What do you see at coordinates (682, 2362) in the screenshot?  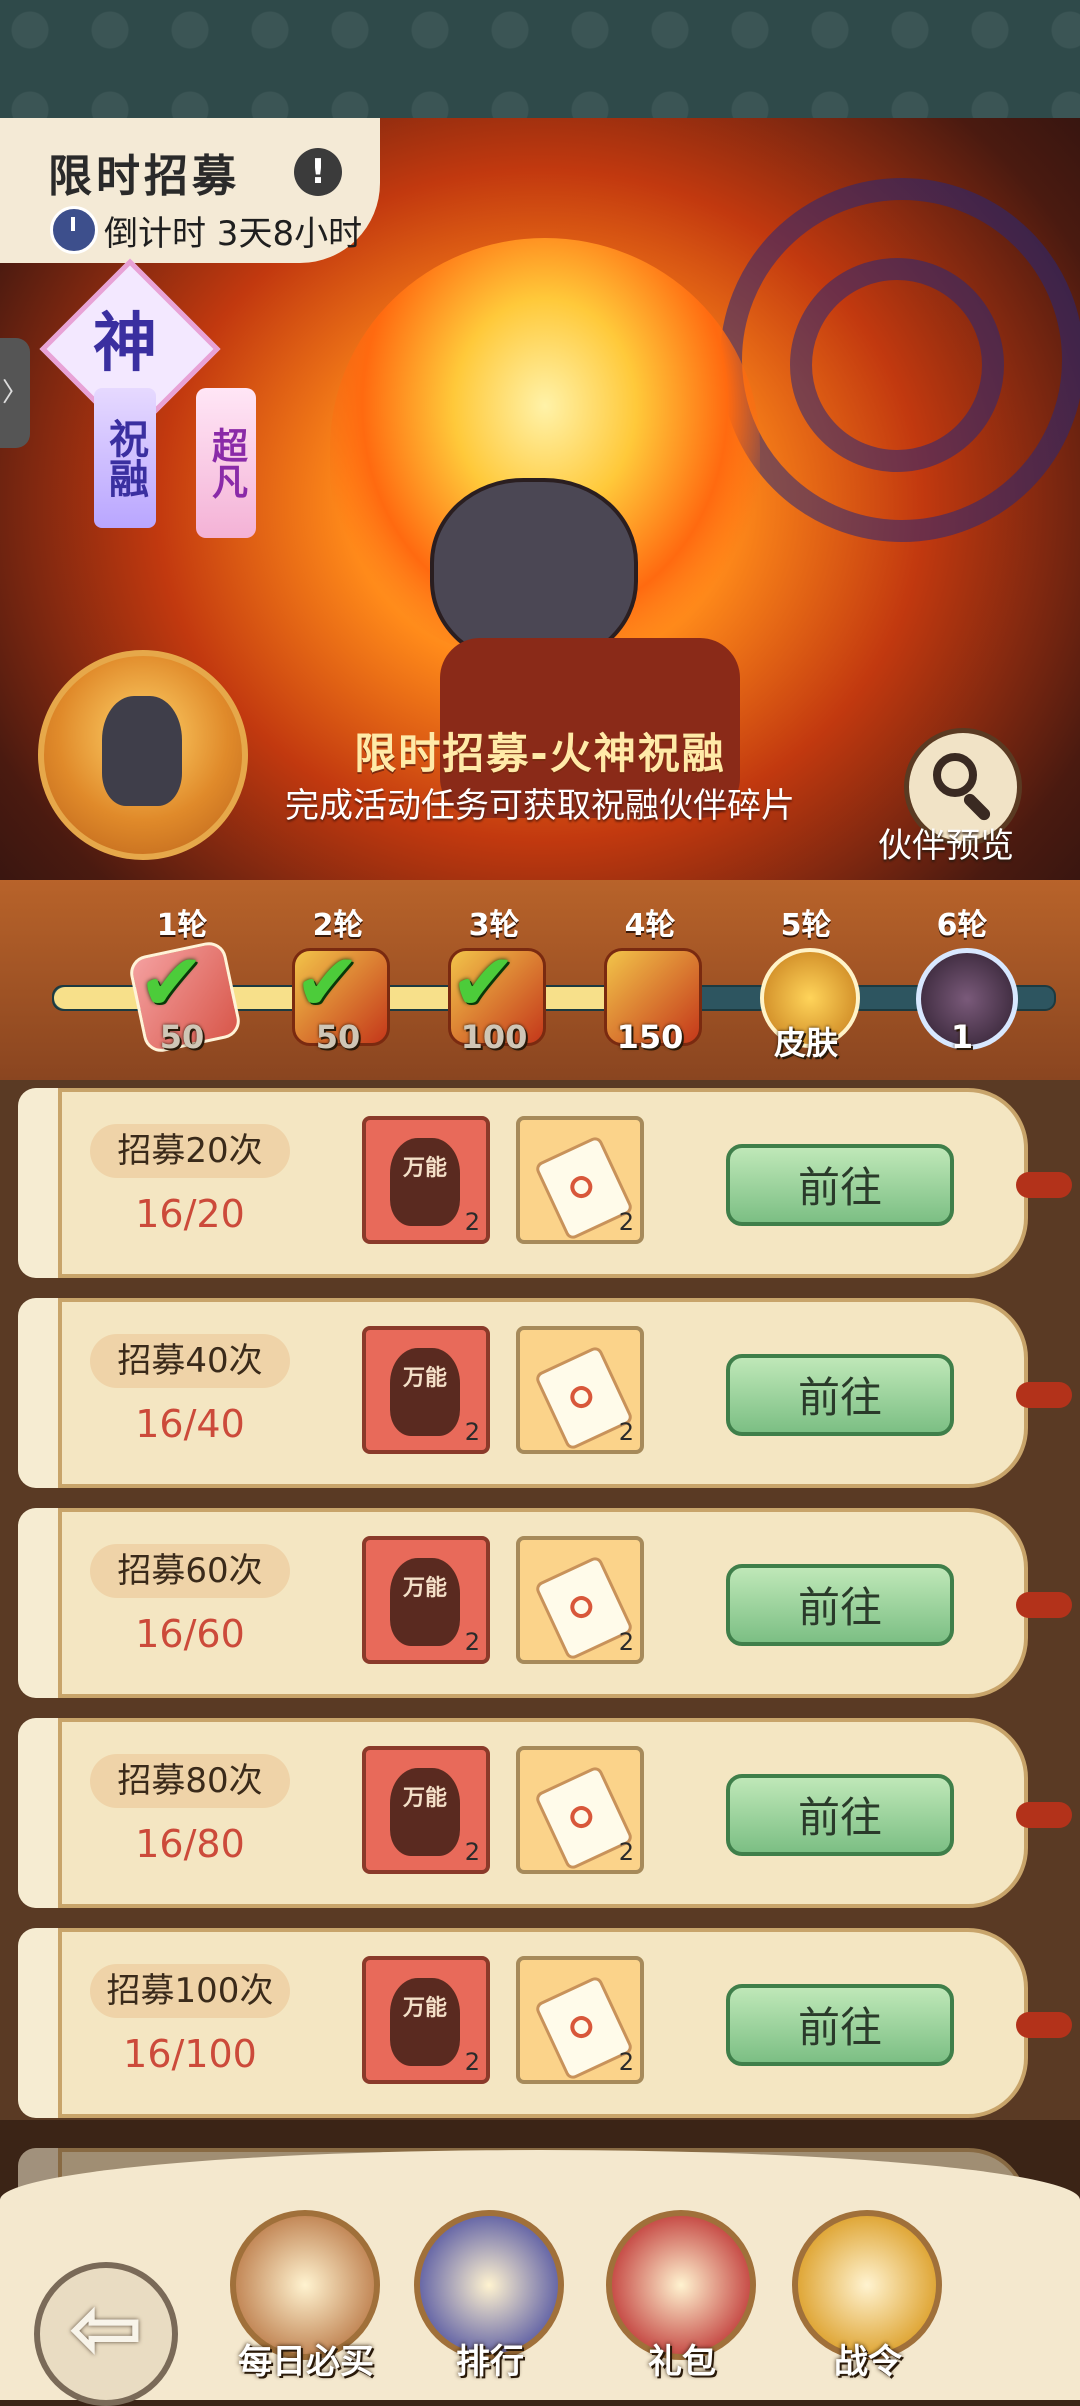 I see `nav-label: 礼包` at bounding box center [682, 2362].